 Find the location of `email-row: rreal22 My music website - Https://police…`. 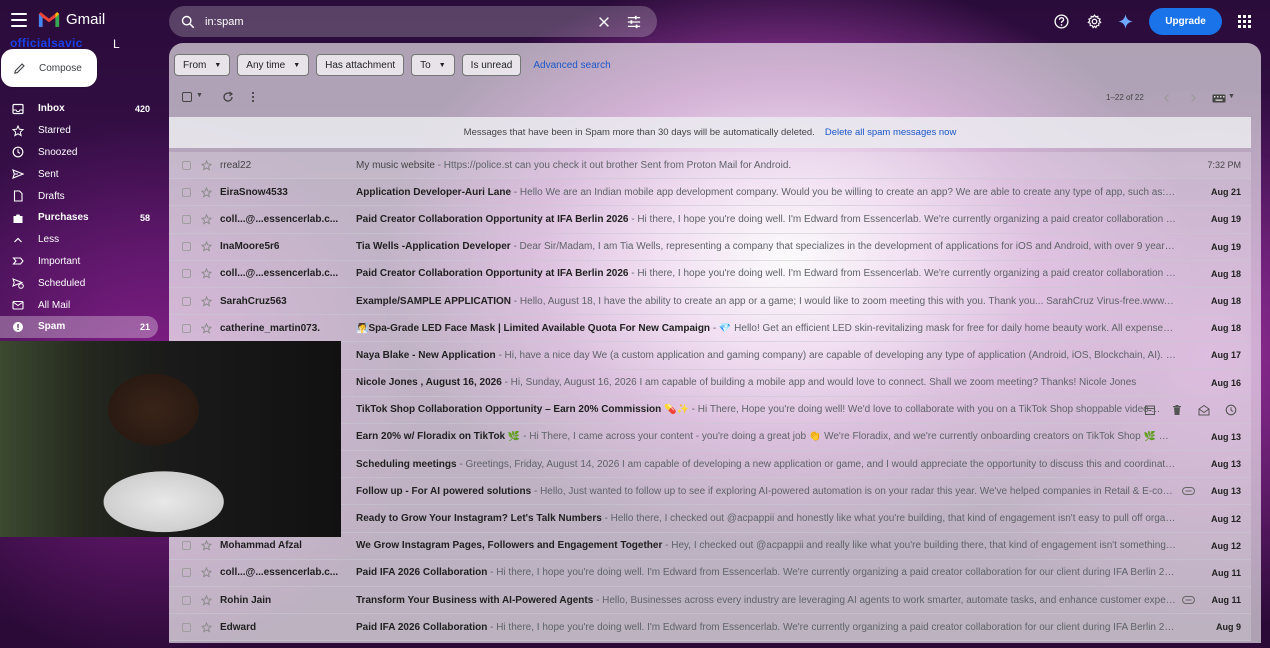

email-row: rreal22 My music website - Https://police… is located at coordinates (710, 166).